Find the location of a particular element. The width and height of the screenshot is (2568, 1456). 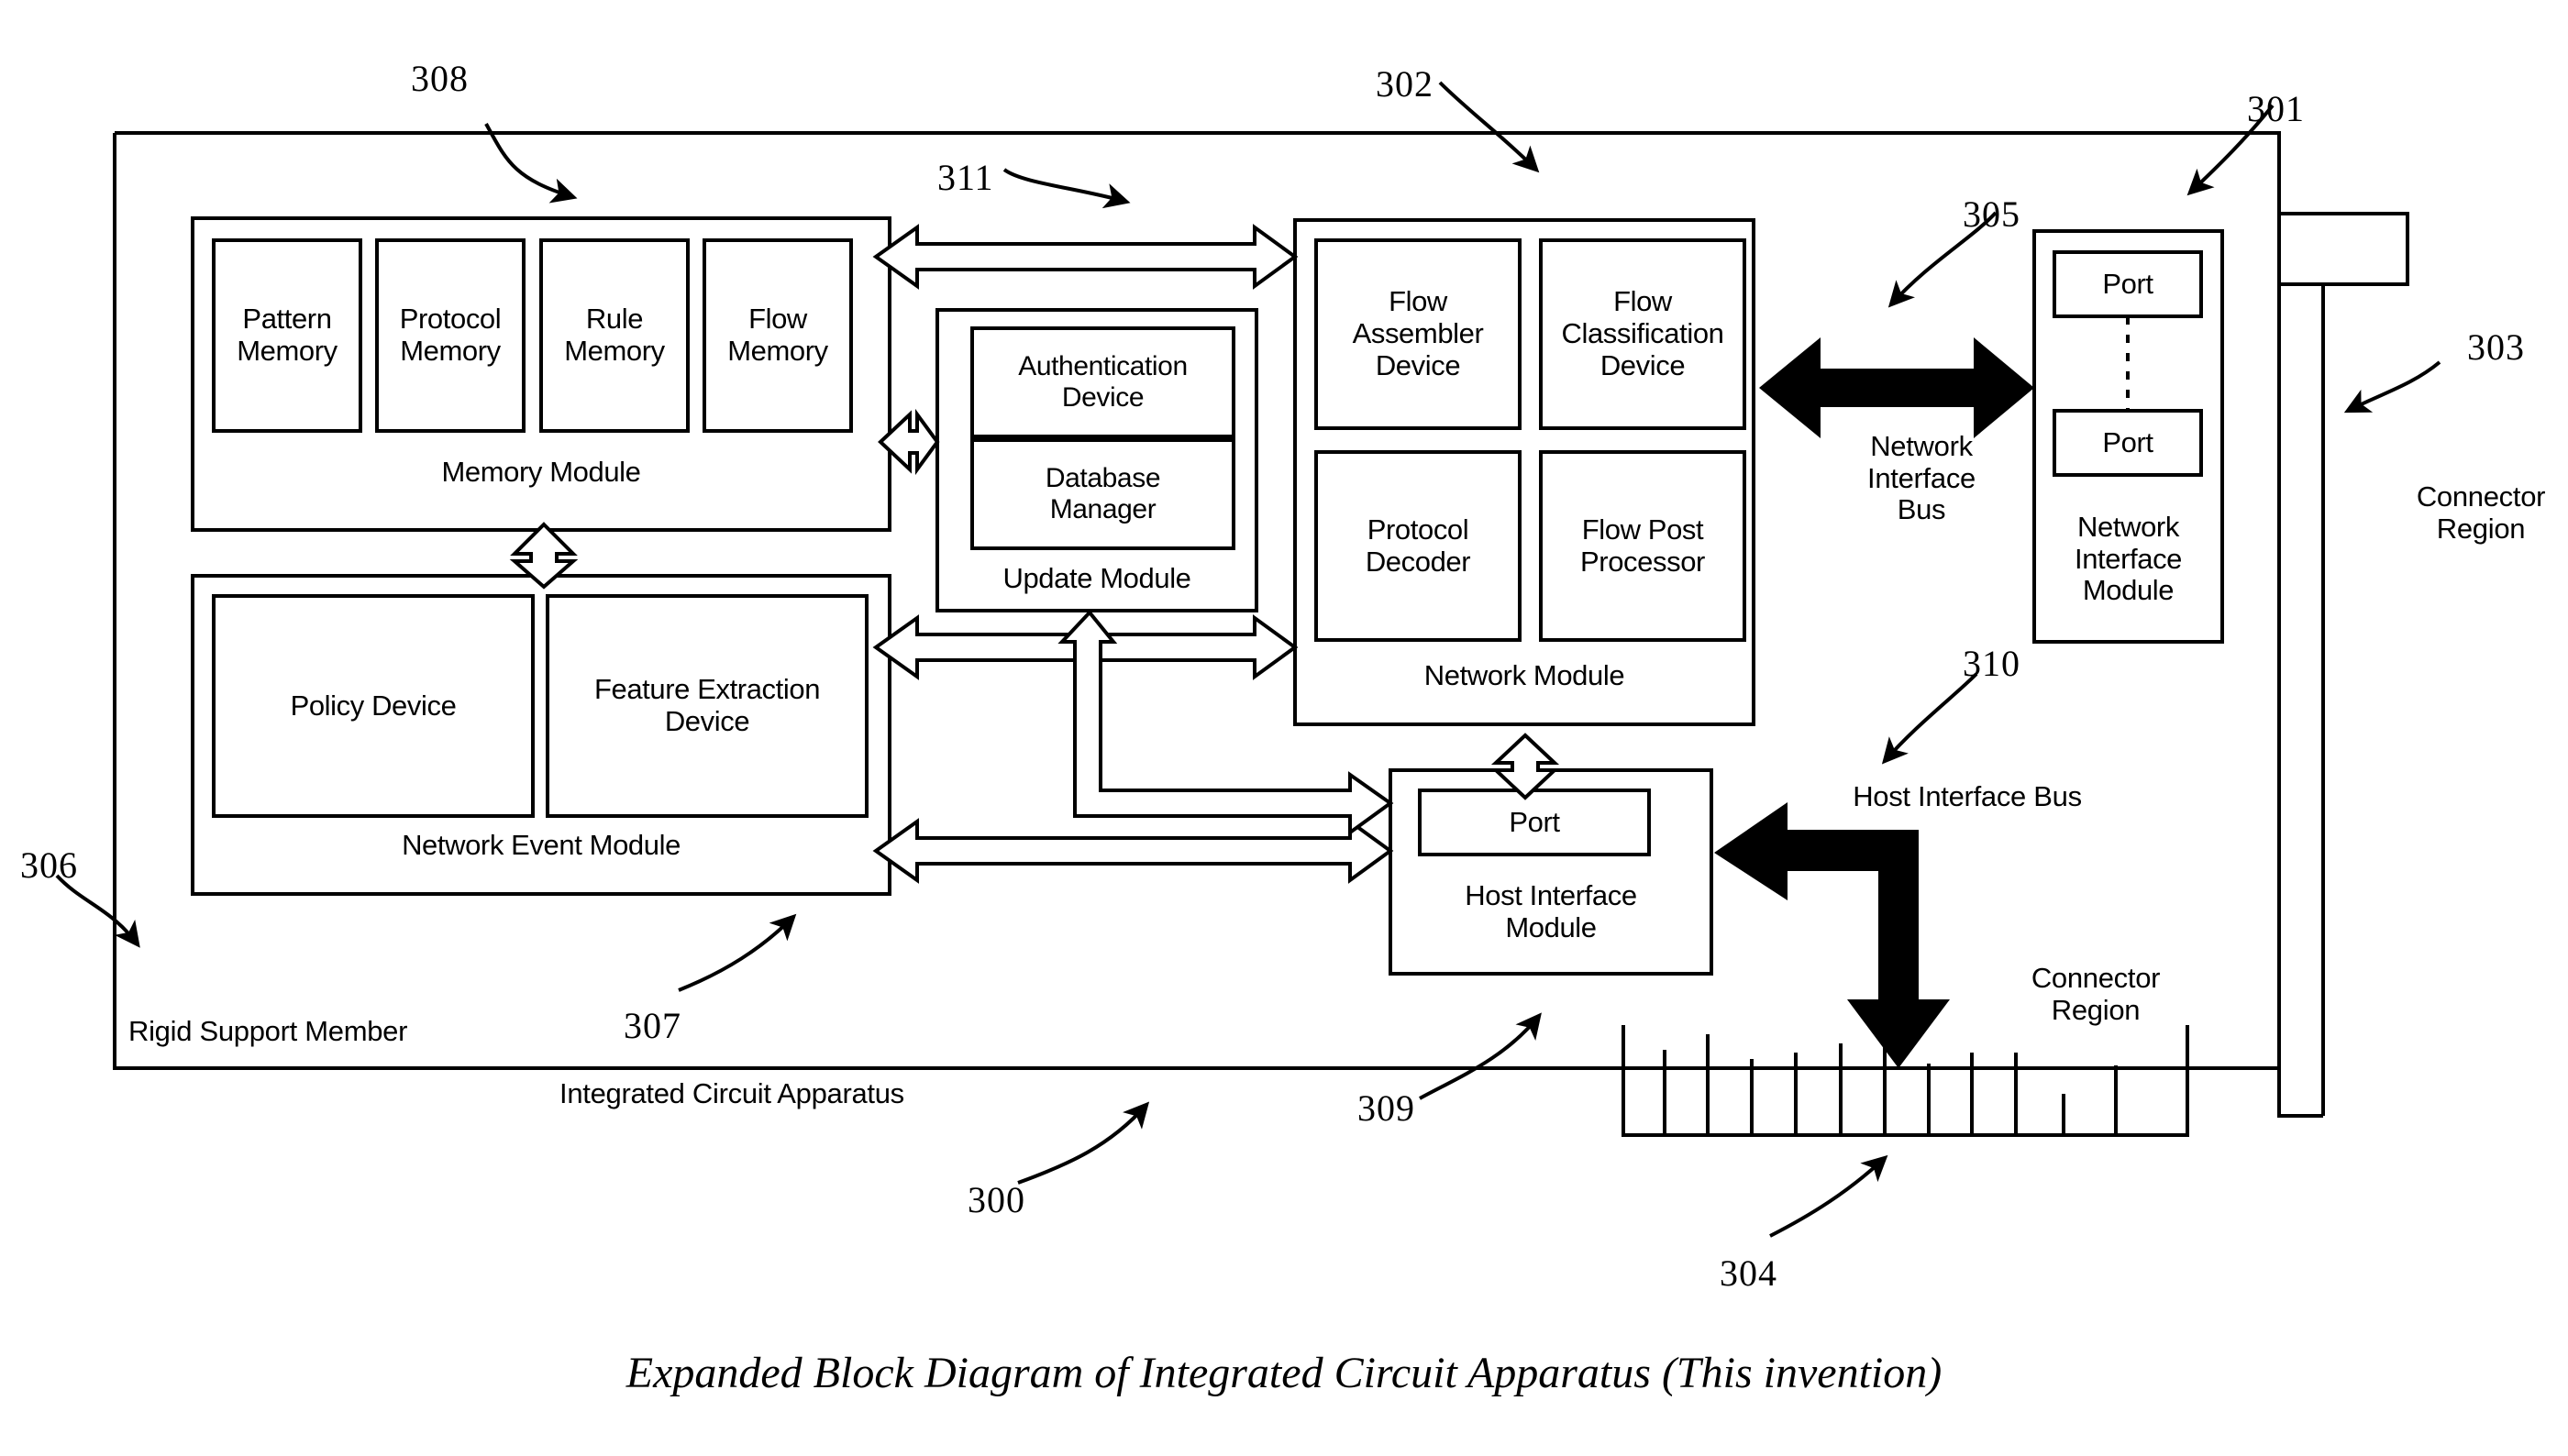

memory-module-outline is located at coordinates (541, 374).